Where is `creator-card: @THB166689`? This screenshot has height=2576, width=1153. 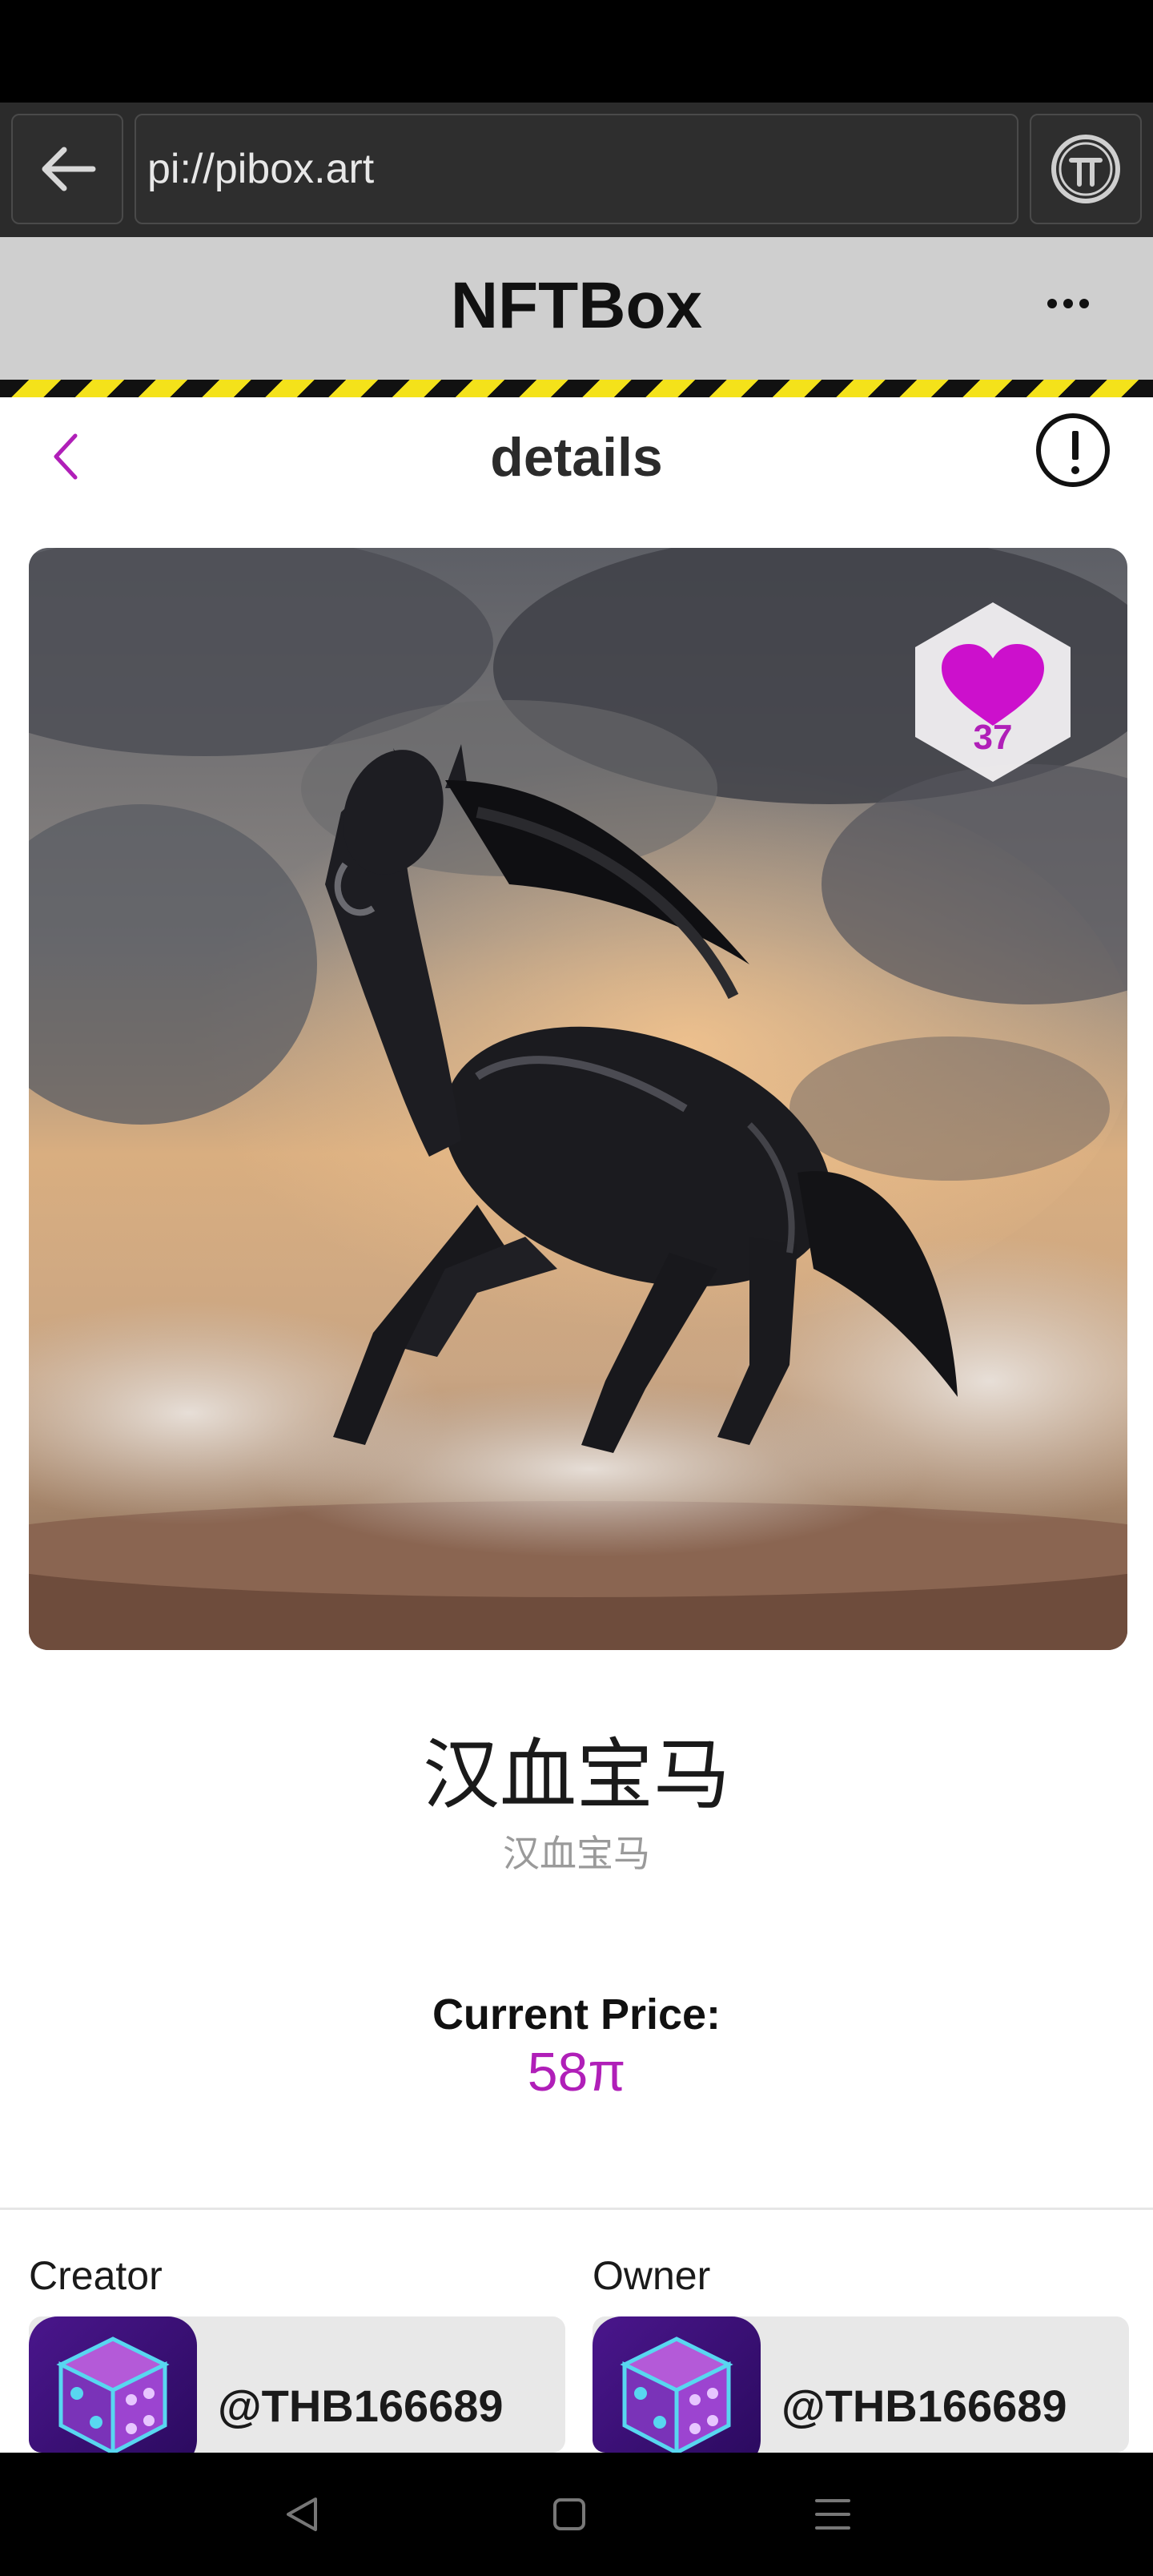
creator-card: @THB166689 is located at coordinates (297, 2384).